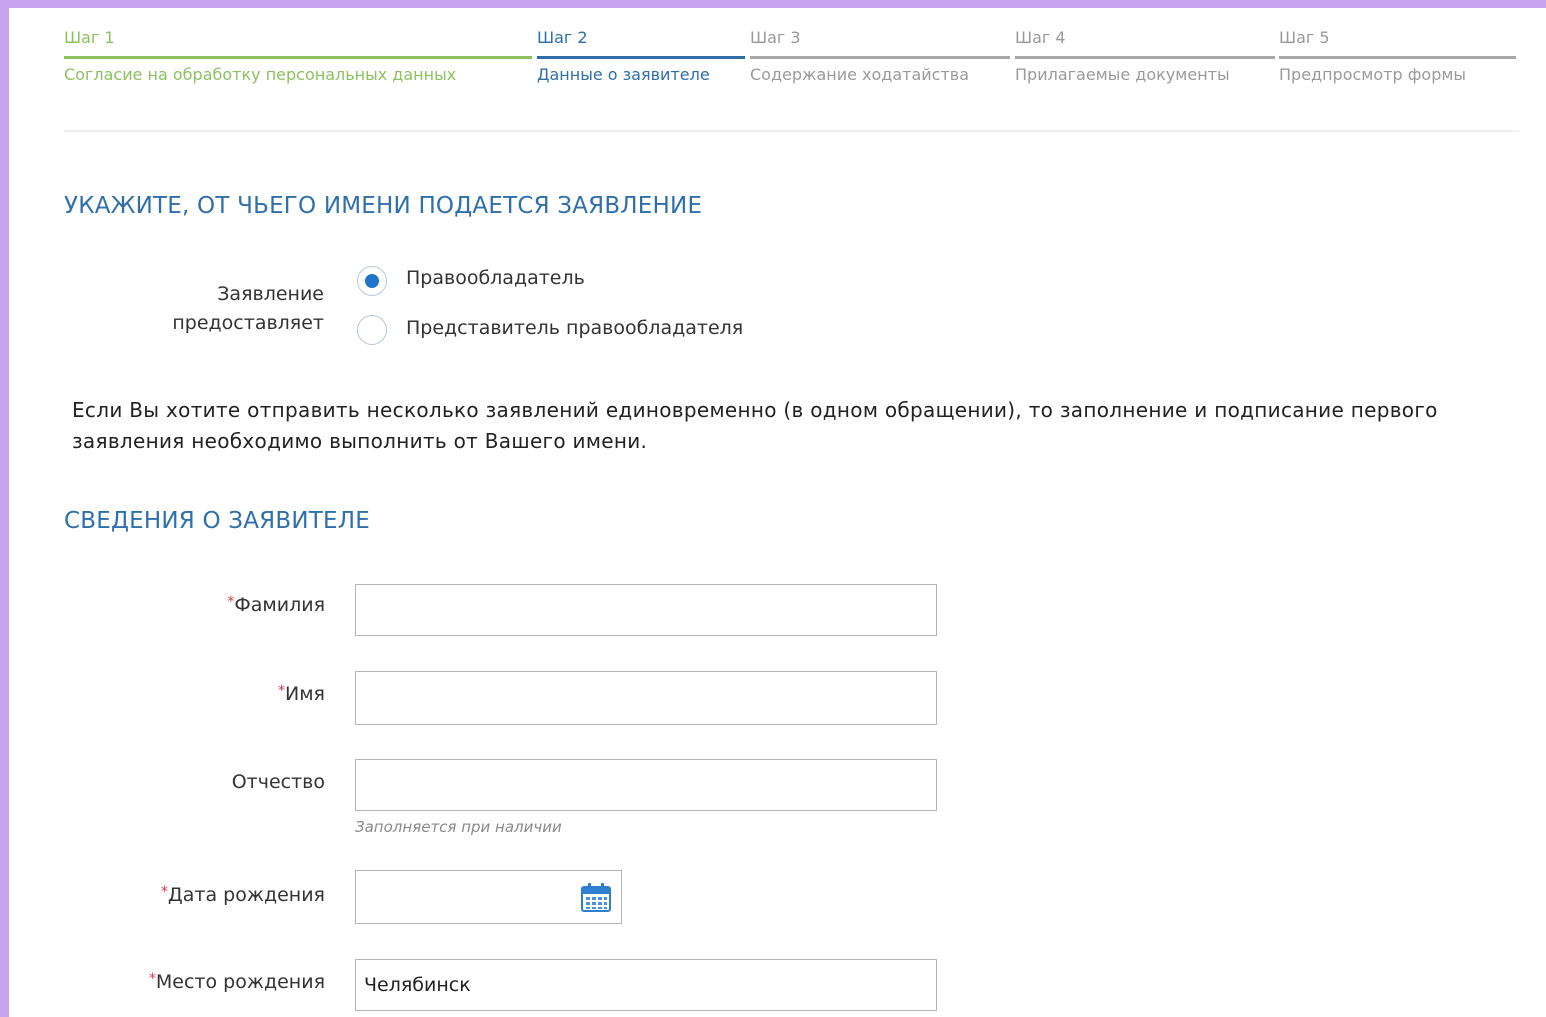  I want to click on surname-label: *Фамилия, so click(276, 605).